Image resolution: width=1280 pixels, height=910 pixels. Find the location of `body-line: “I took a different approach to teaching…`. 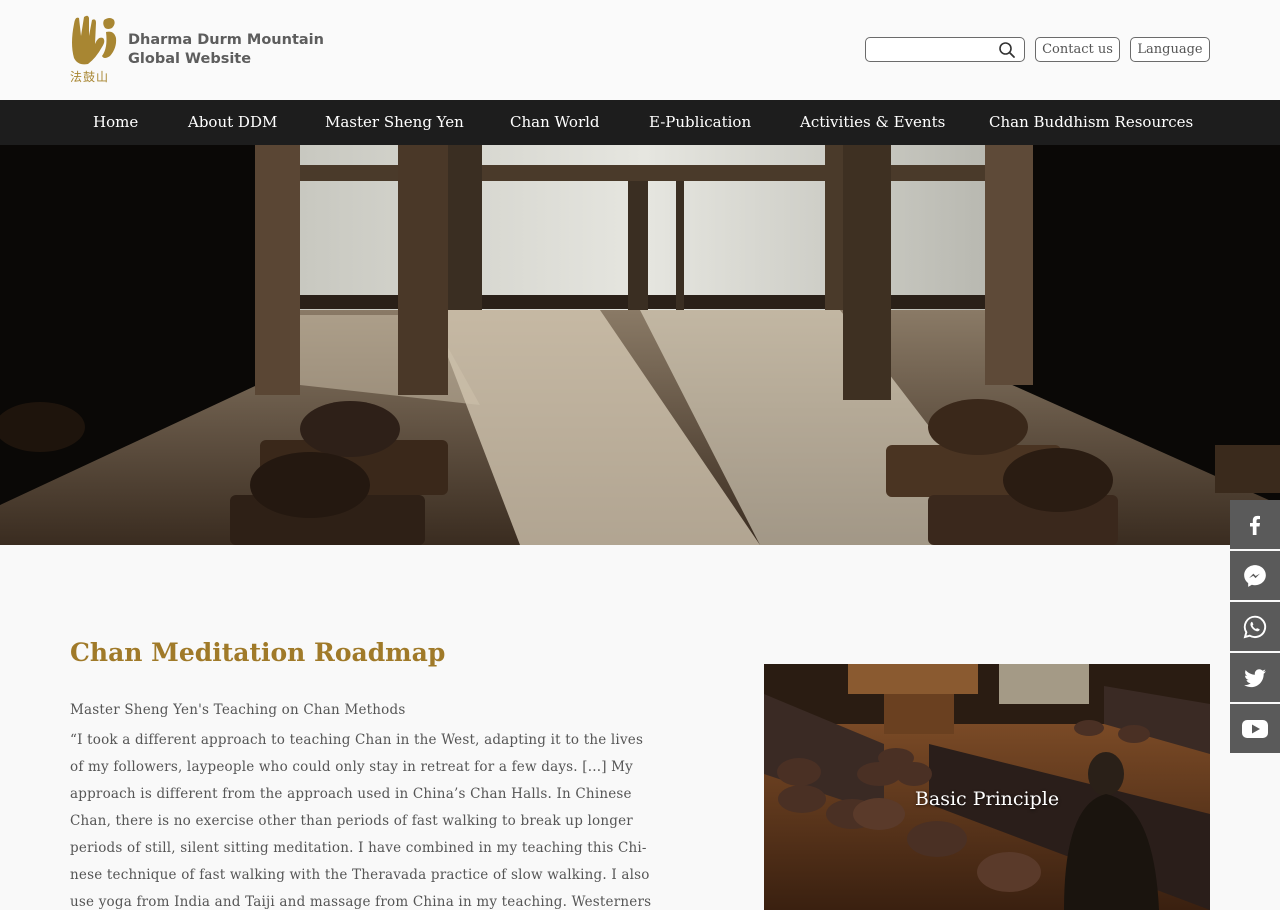

body-line: “I took a different approach to teaching… is located at coordinates (357, 740).